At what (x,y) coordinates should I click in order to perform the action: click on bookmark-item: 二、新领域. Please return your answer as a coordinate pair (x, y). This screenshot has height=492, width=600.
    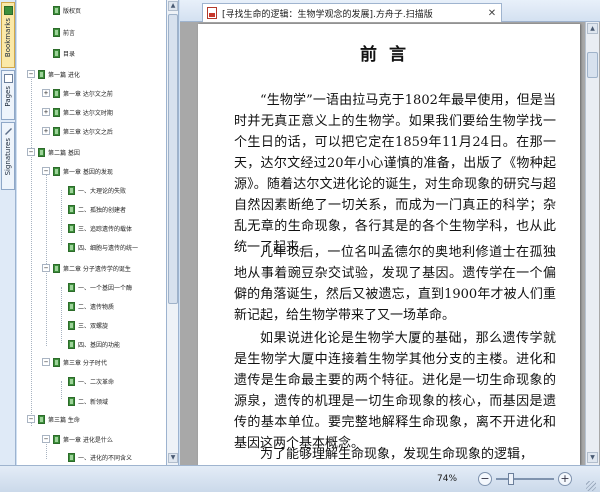
    Looking at the image, I should click on (82, 401).